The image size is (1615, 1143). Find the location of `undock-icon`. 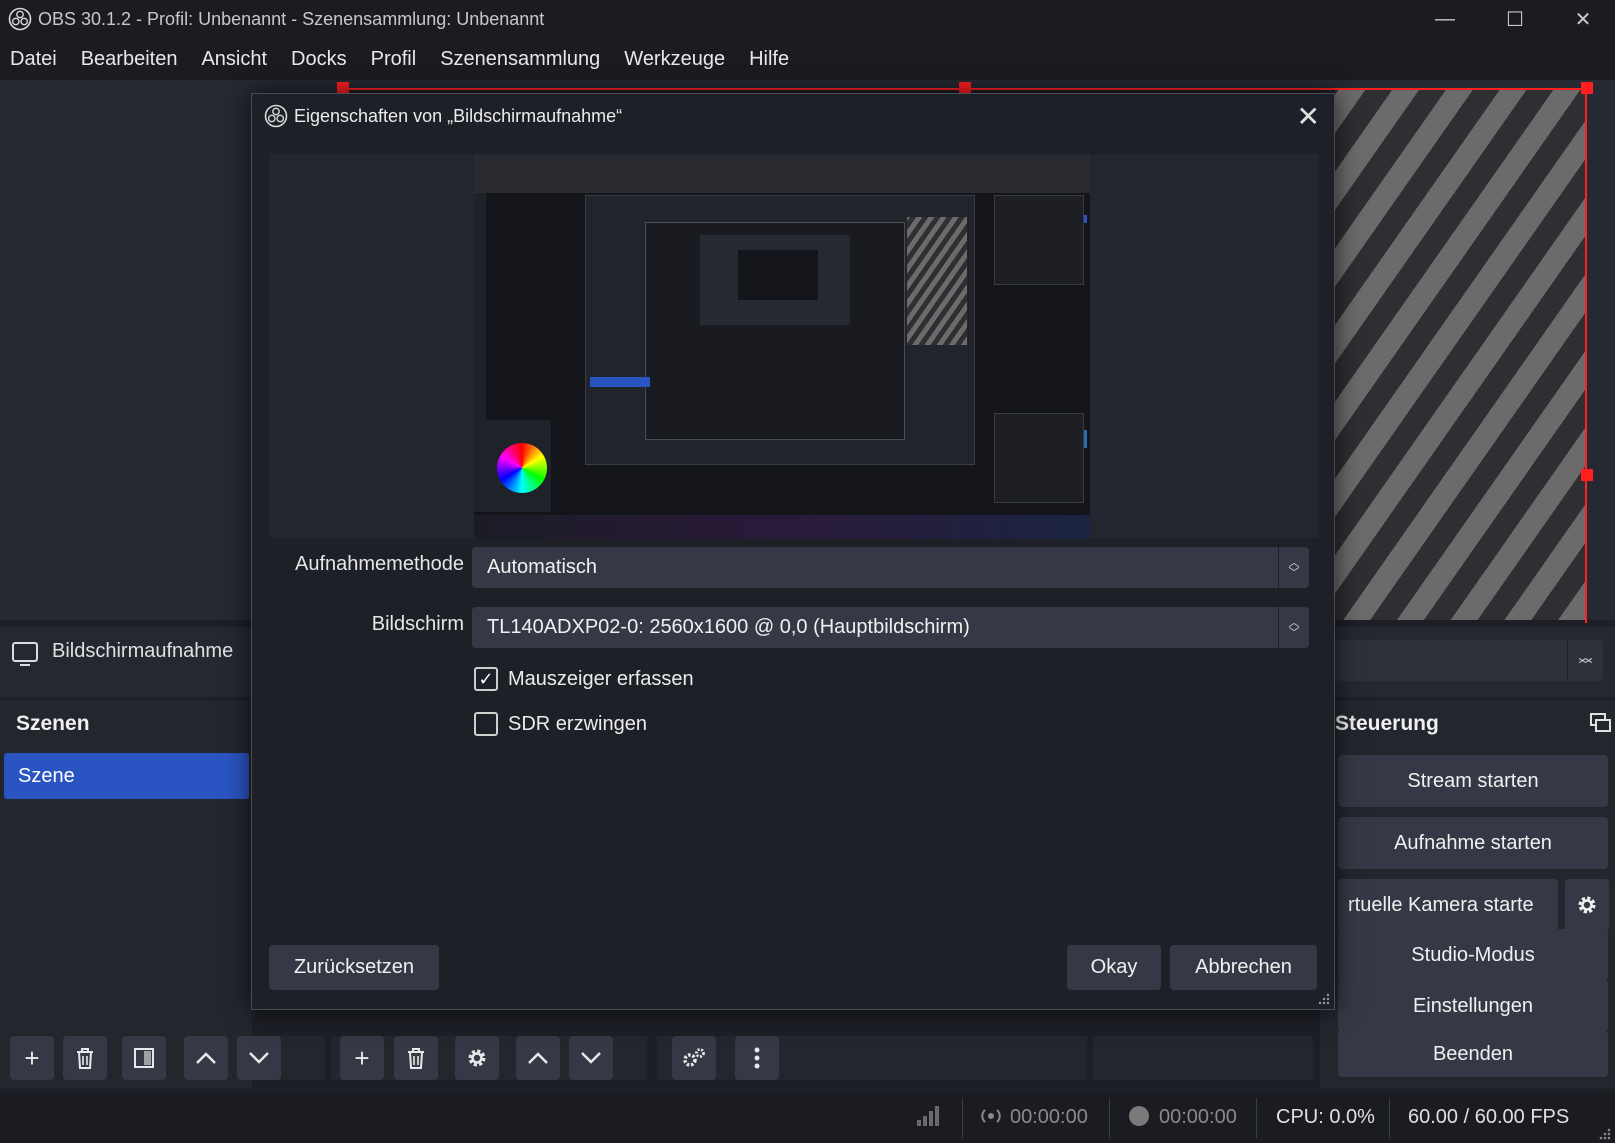

undock-icon is located at coordinates (1600, 723).